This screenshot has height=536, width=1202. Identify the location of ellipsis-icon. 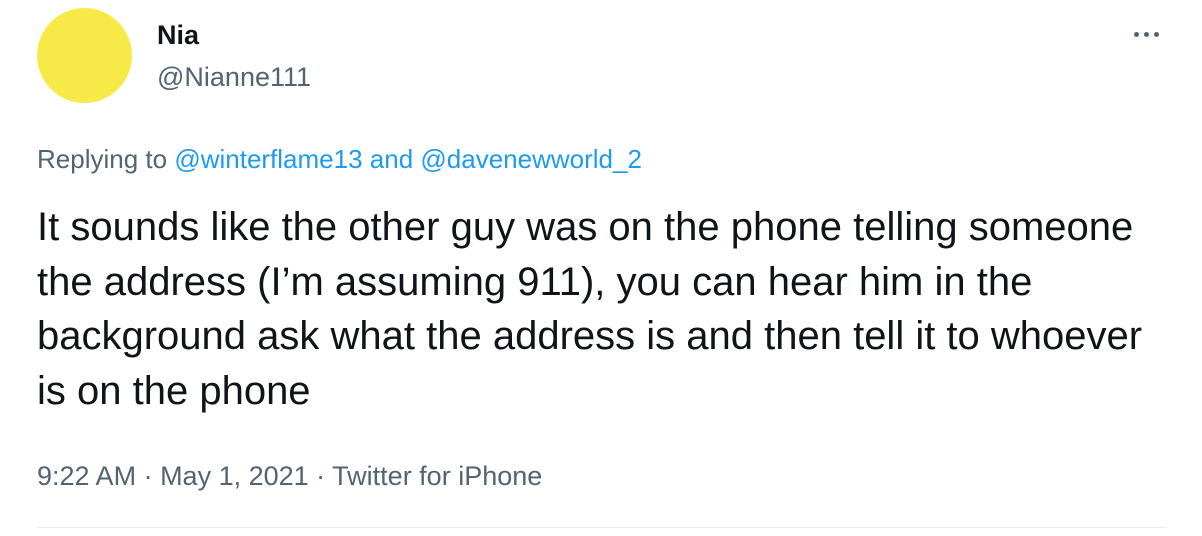
(1146, 34).